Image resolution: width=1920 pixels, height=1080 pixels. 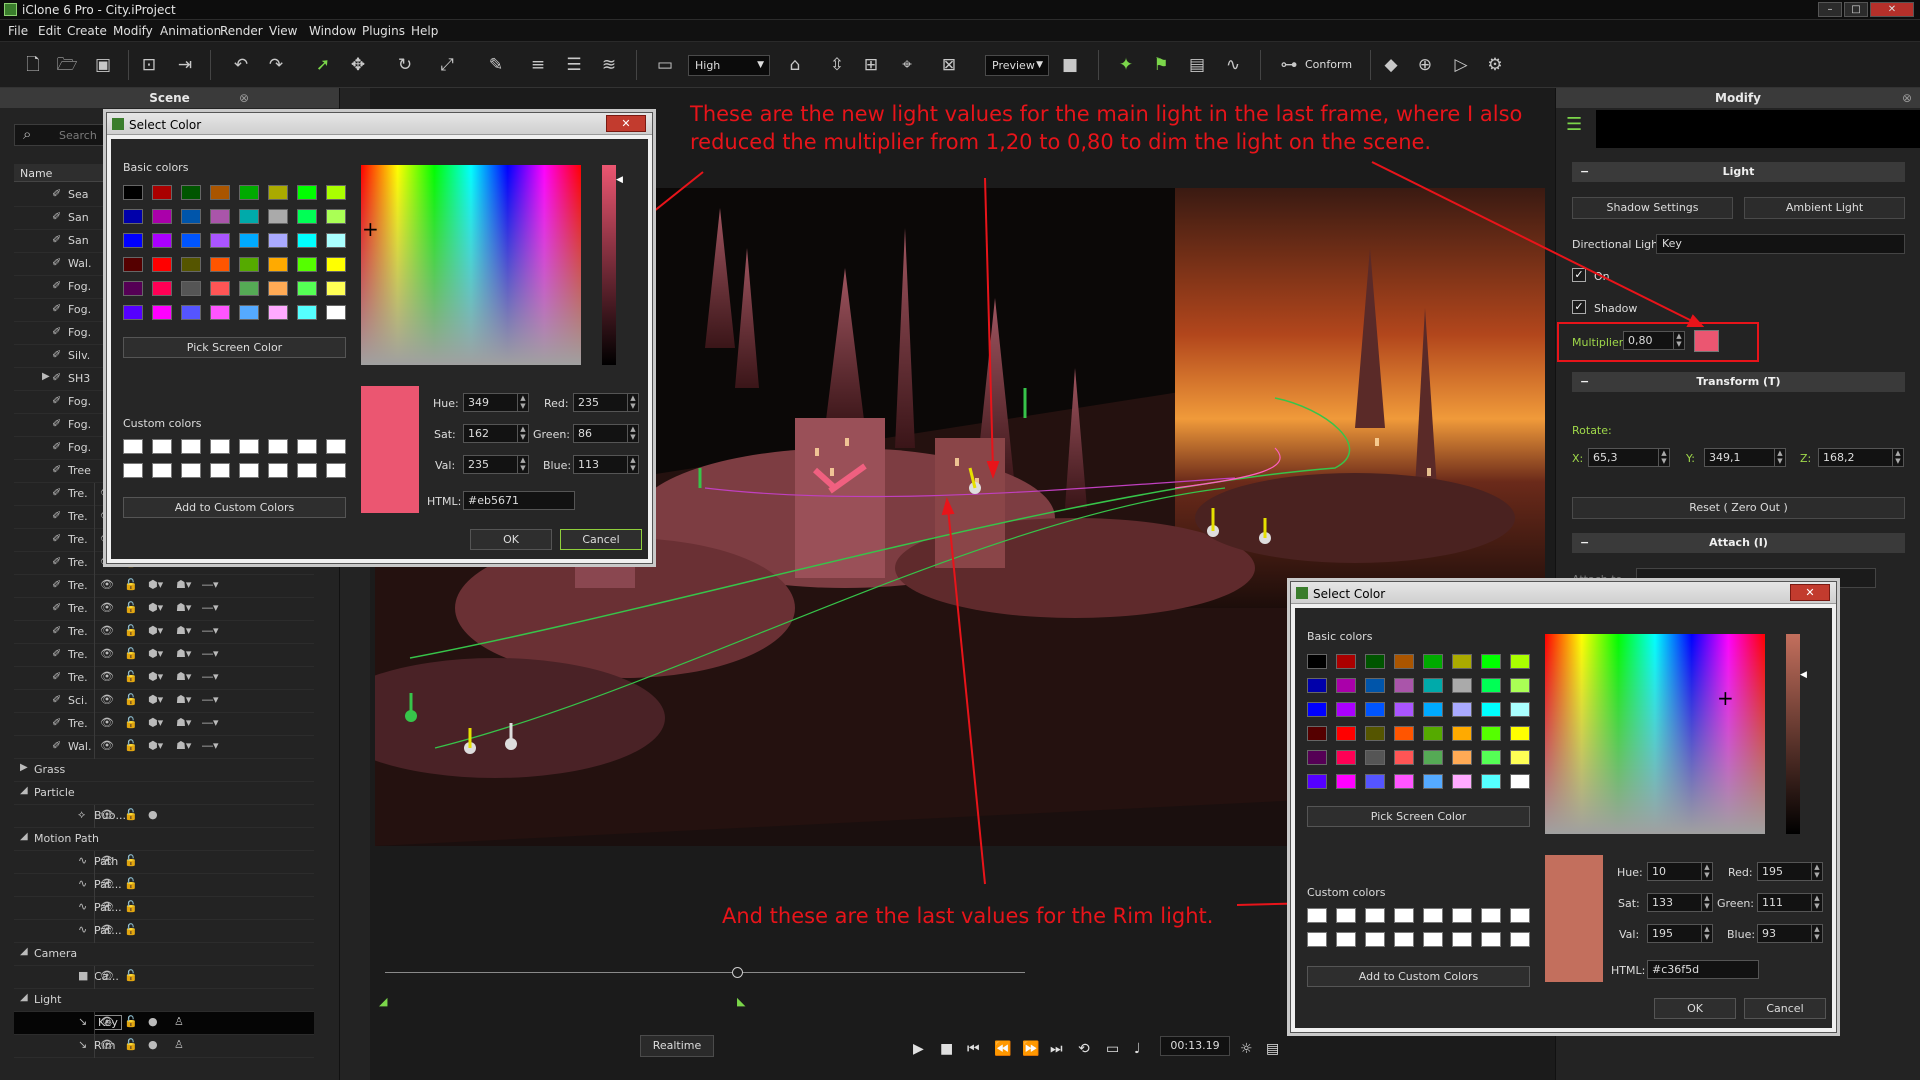 I want to click on red-input: 195 ▲ ▼, so click(x=1790, y=871).